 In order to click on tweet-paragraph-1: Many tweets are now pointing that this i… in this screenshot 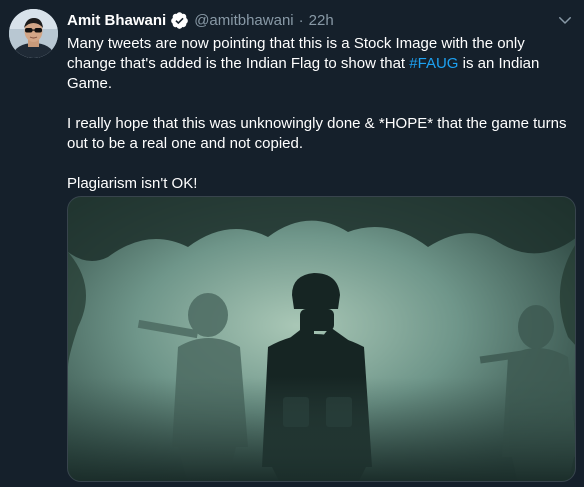, I will do `click(317, 64)`.